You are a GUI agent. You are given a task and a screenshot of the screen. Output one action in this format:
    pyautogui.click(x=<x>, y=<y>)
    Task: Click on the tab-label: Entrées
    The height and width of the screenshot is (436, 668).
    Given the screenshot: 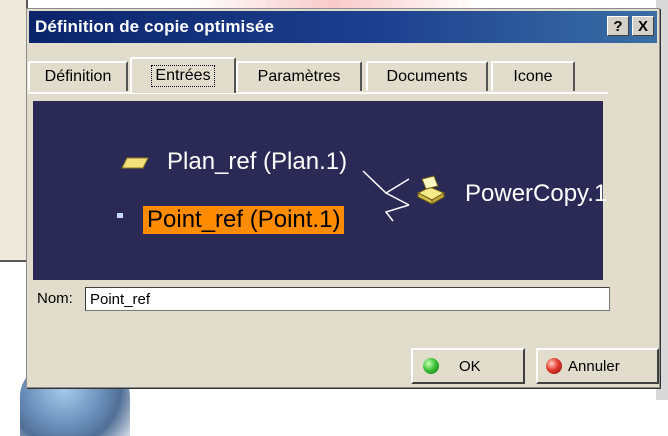 What is the action you would take?
    pyautogui.click(x=183, y=76)
    